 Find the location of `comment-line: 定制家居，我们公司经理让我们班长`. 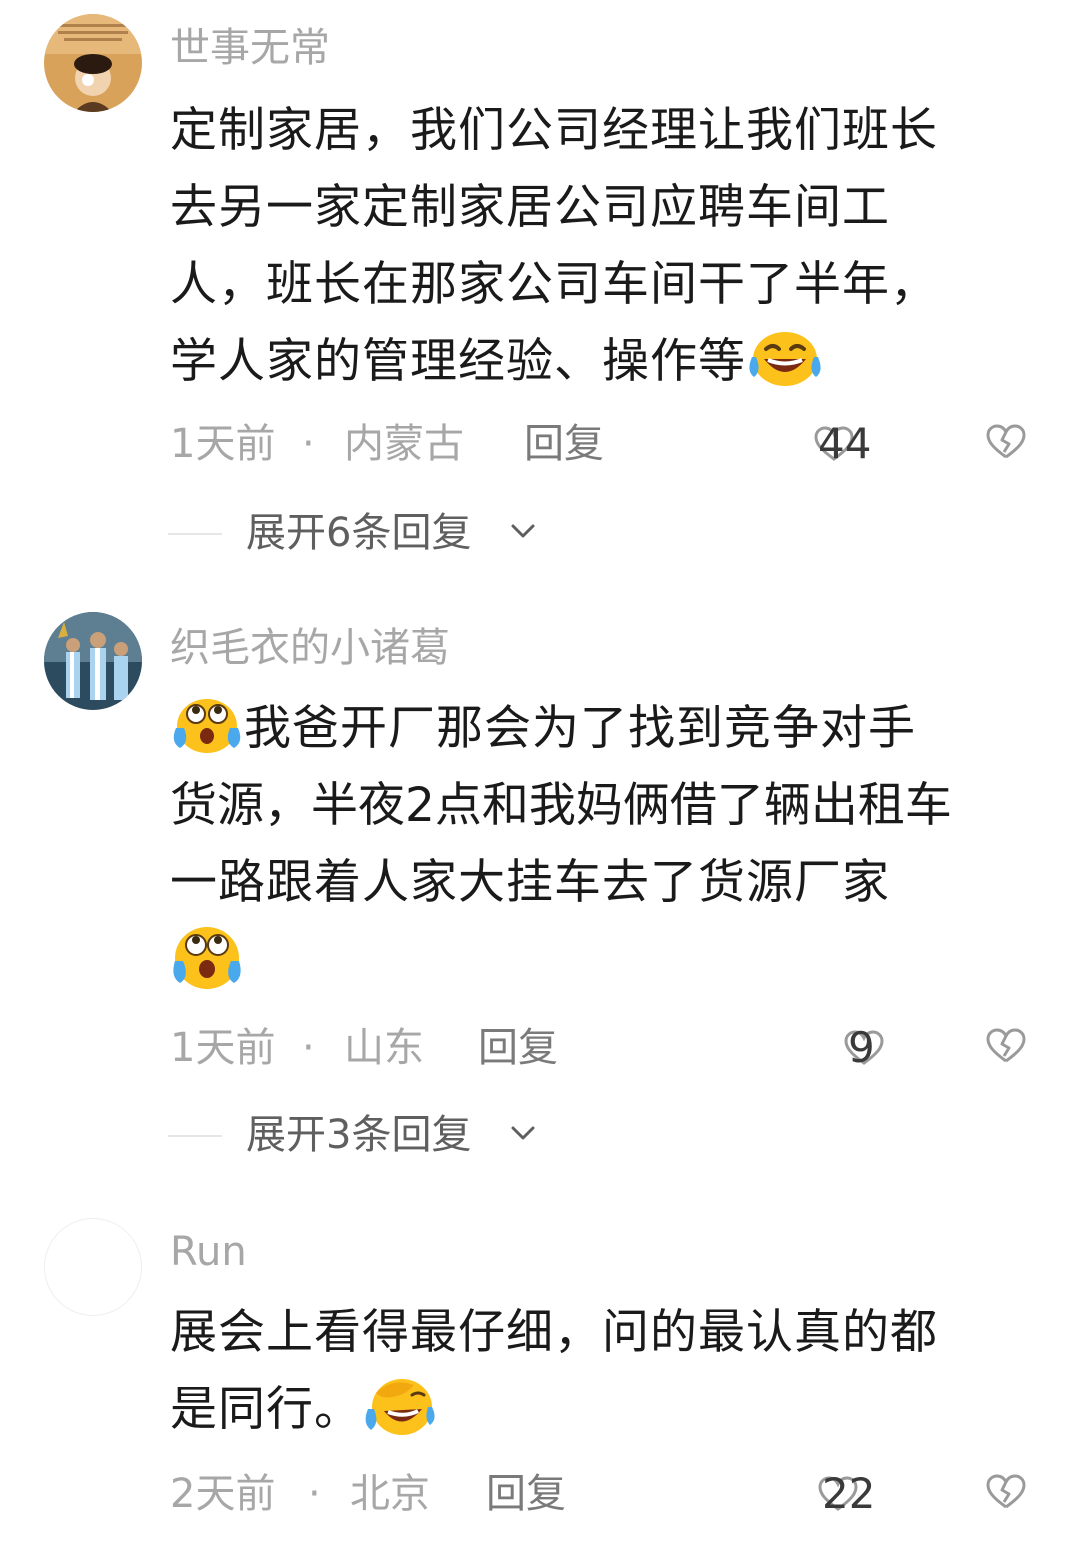

comment-line: 定制家居，我们公司经理让我们班长 is located at coordinates (554, 130).